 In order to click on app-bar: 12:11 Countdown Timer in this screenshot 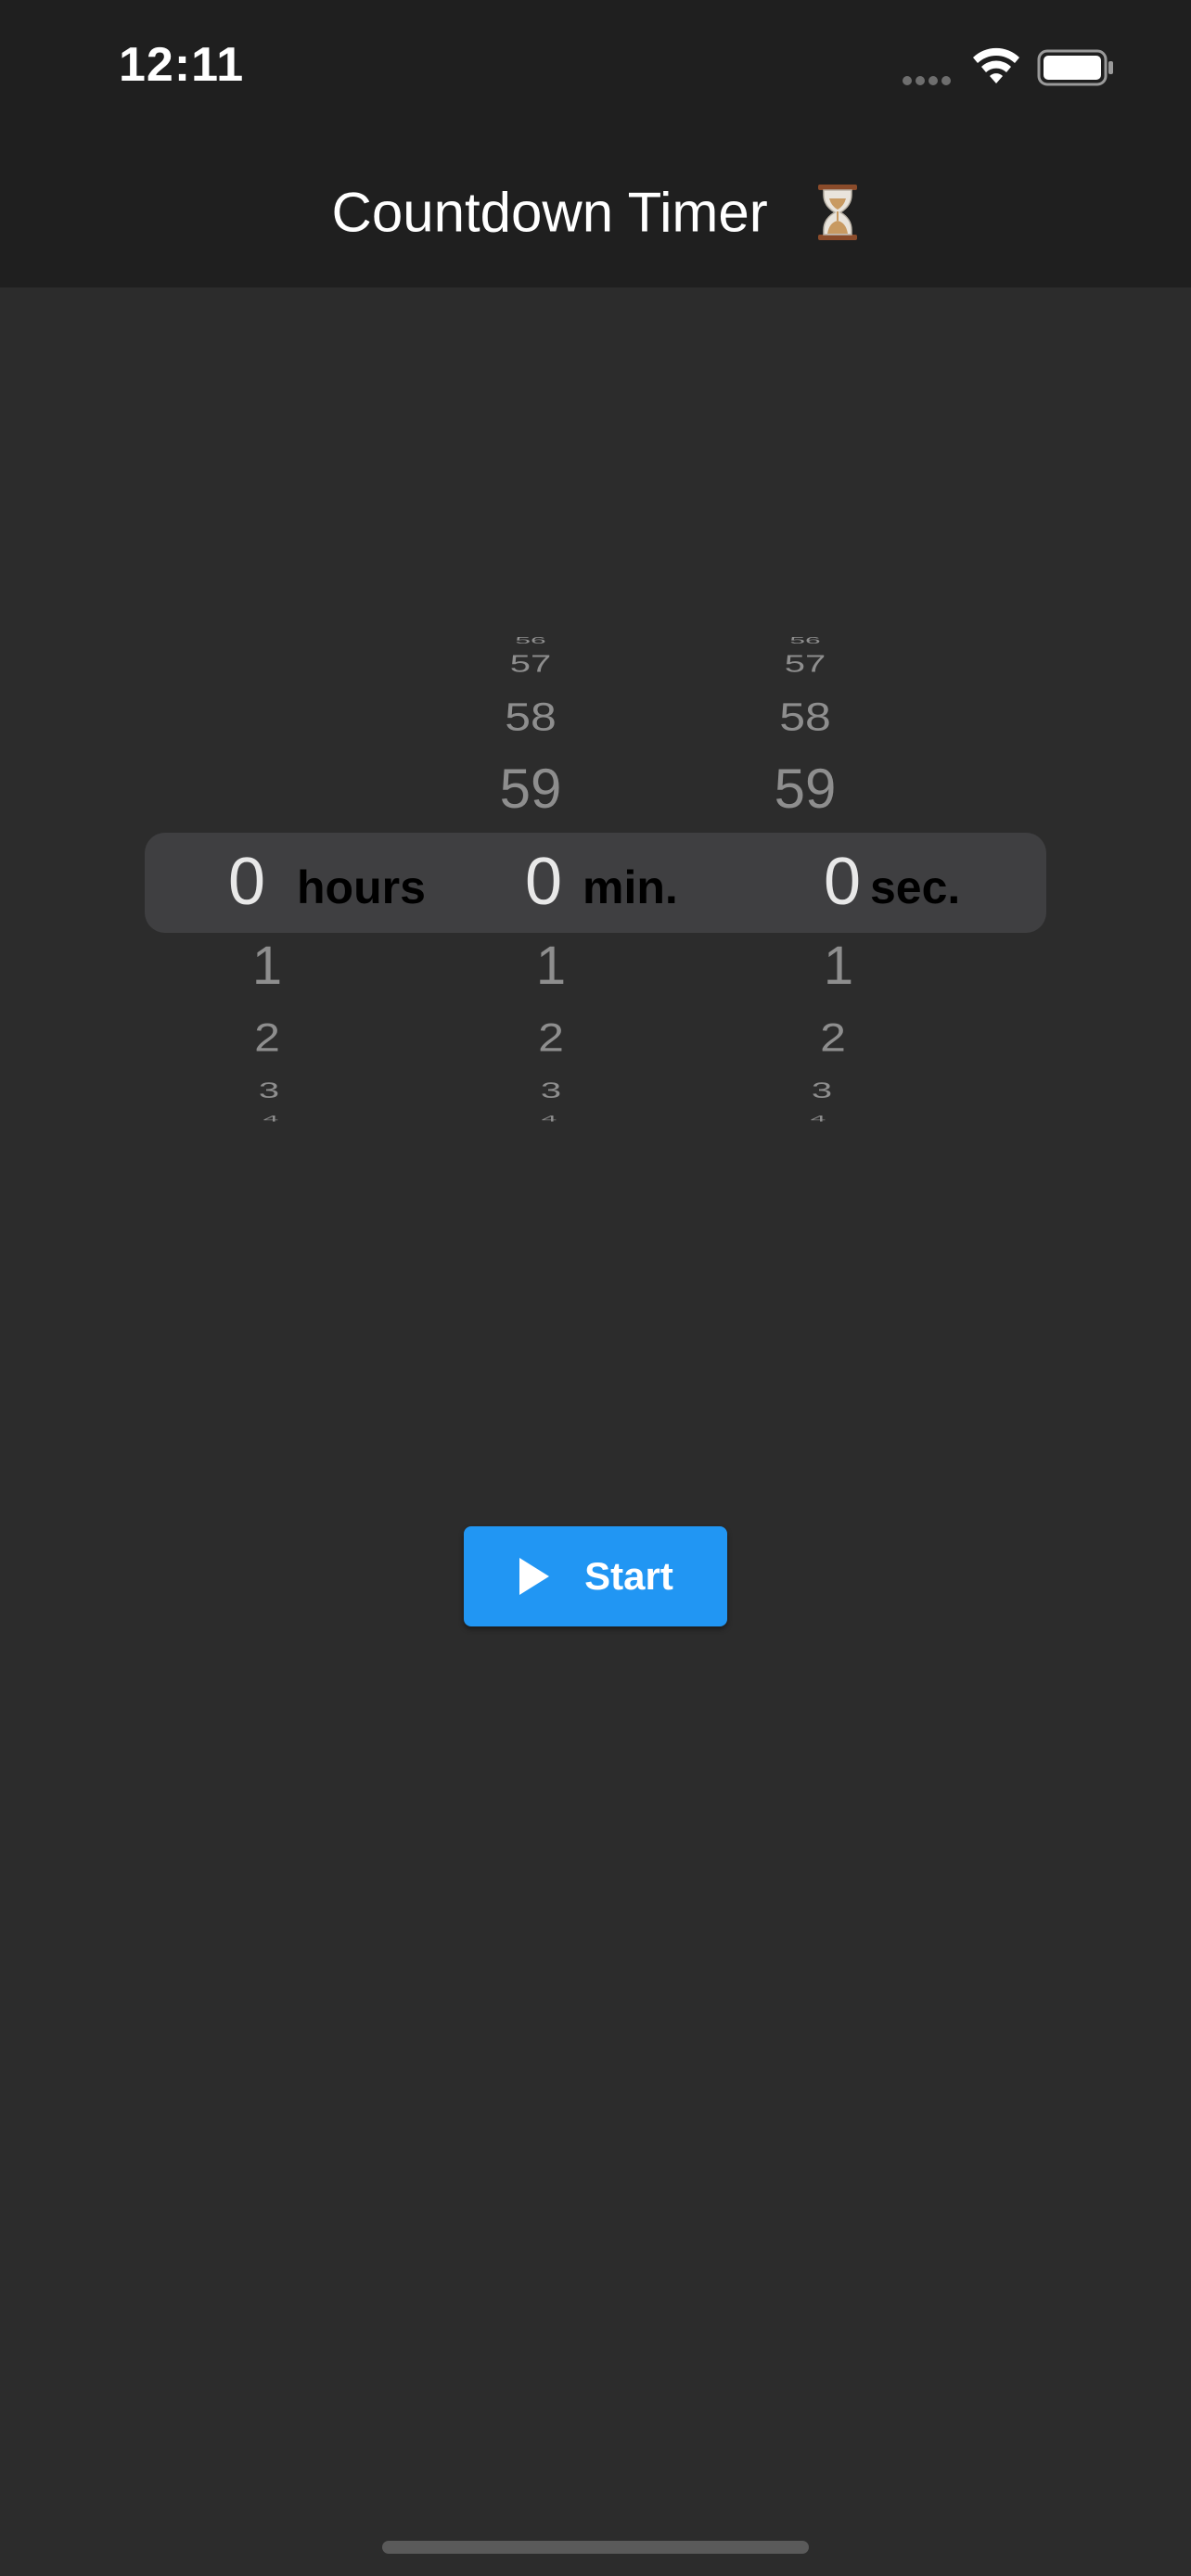, I will do `click(595, 144)`.